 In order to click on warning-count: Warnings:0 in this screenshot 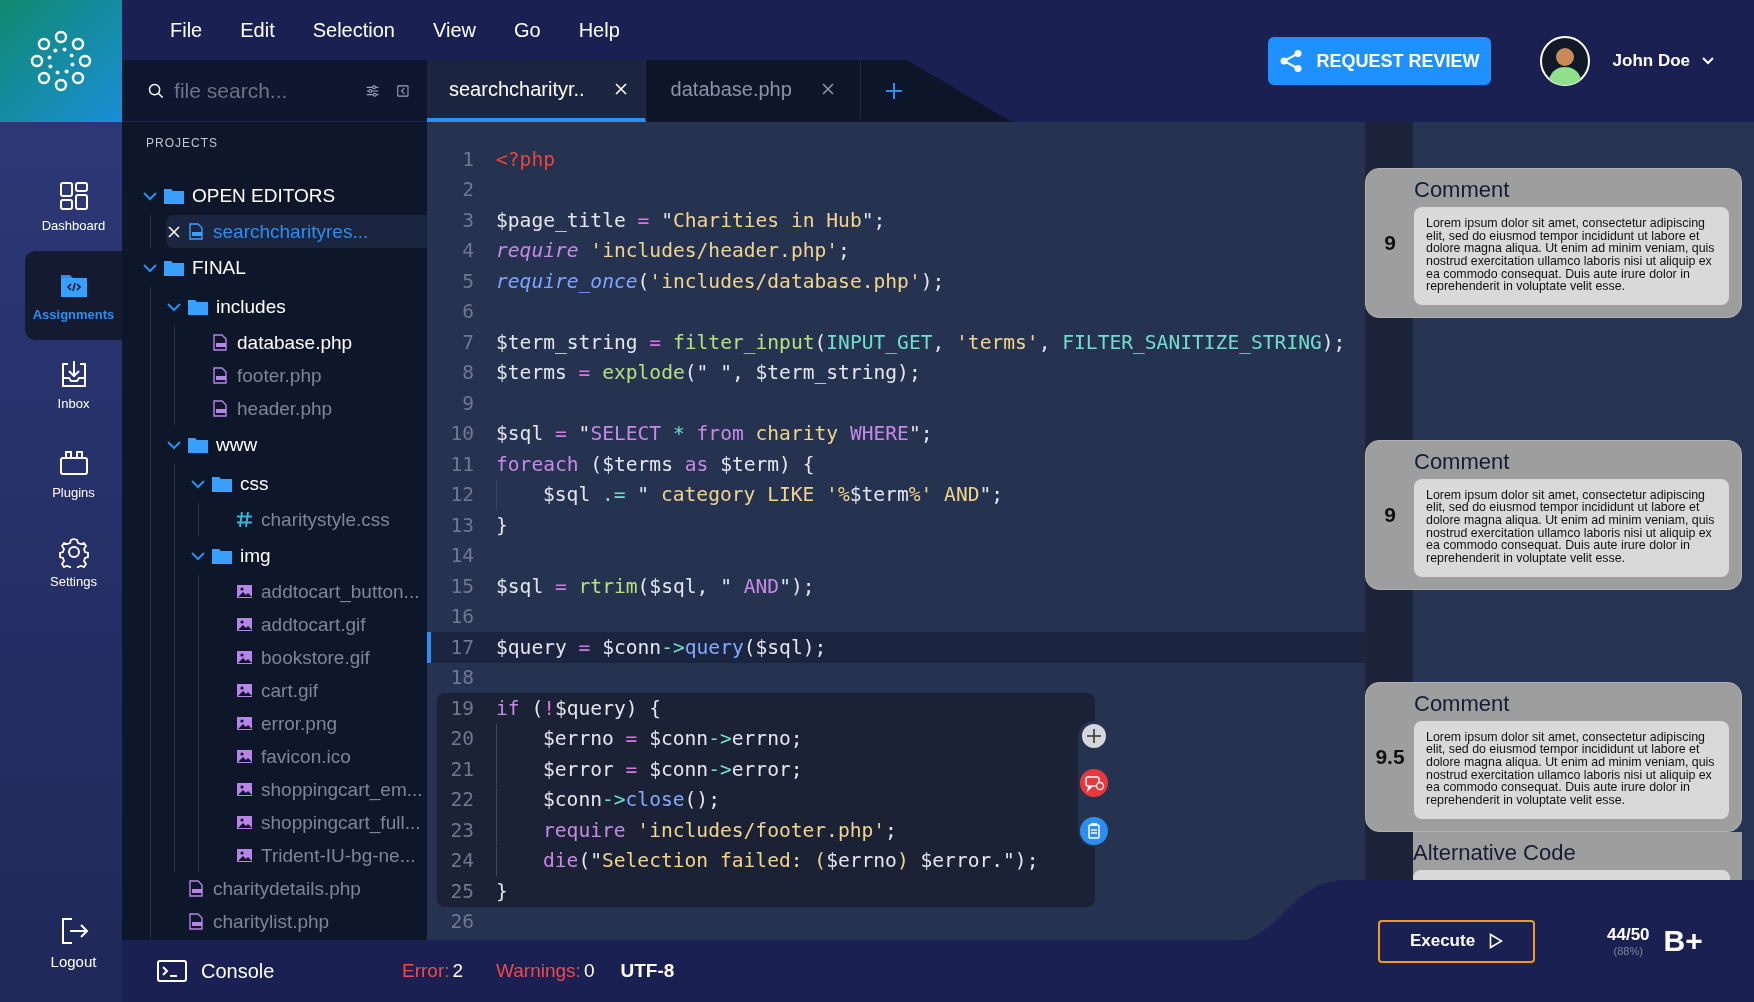, I will do `click(545, 971)`.